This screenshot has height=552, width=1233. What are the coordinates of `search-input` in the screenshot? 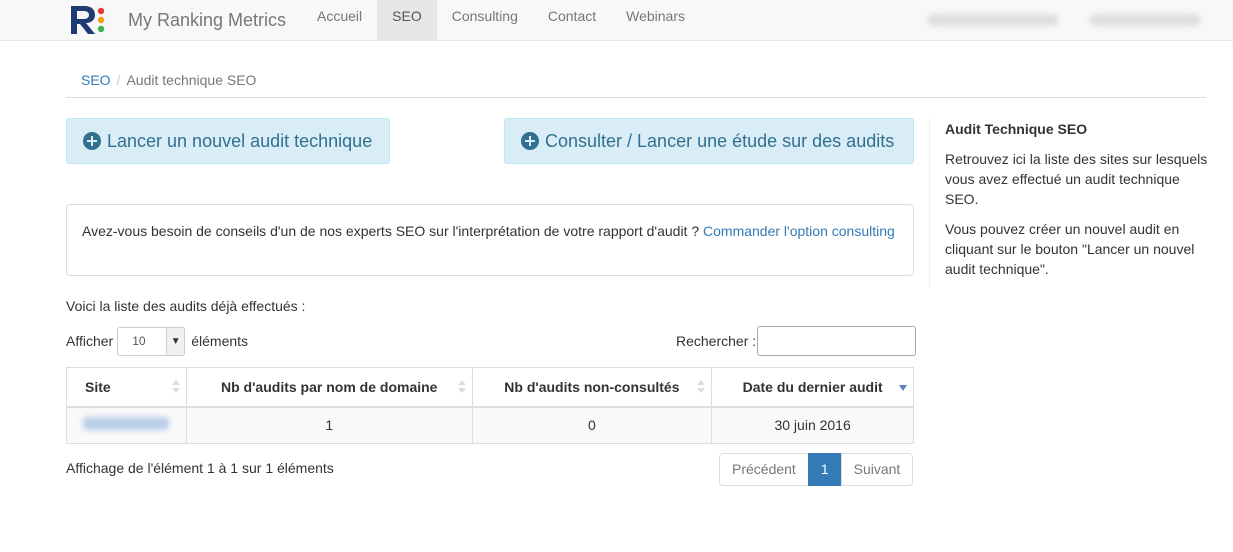 It's located at (837, 341).